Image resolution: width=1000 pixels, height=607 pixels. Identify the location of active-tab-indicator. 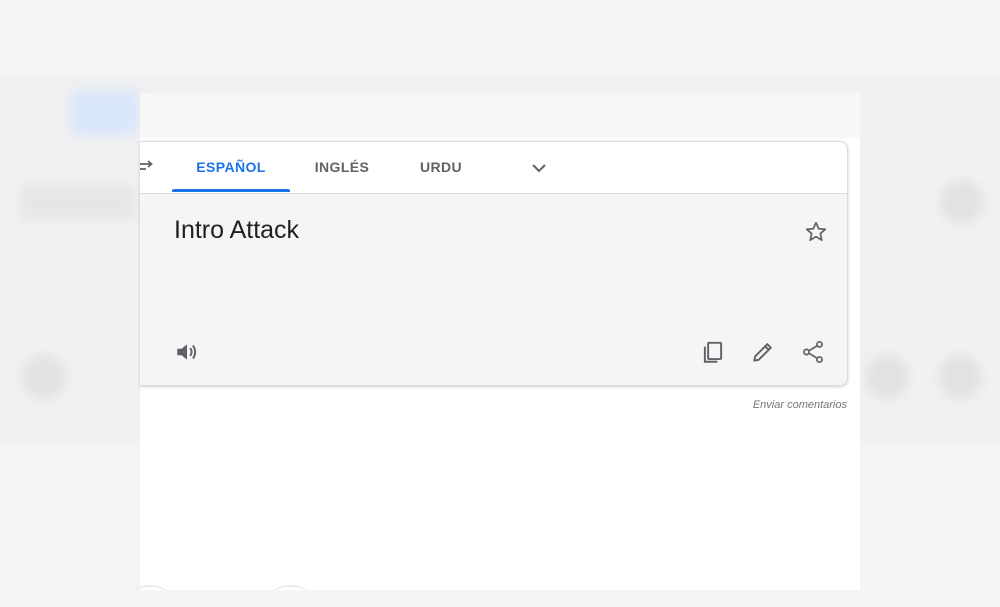
(231, 190).